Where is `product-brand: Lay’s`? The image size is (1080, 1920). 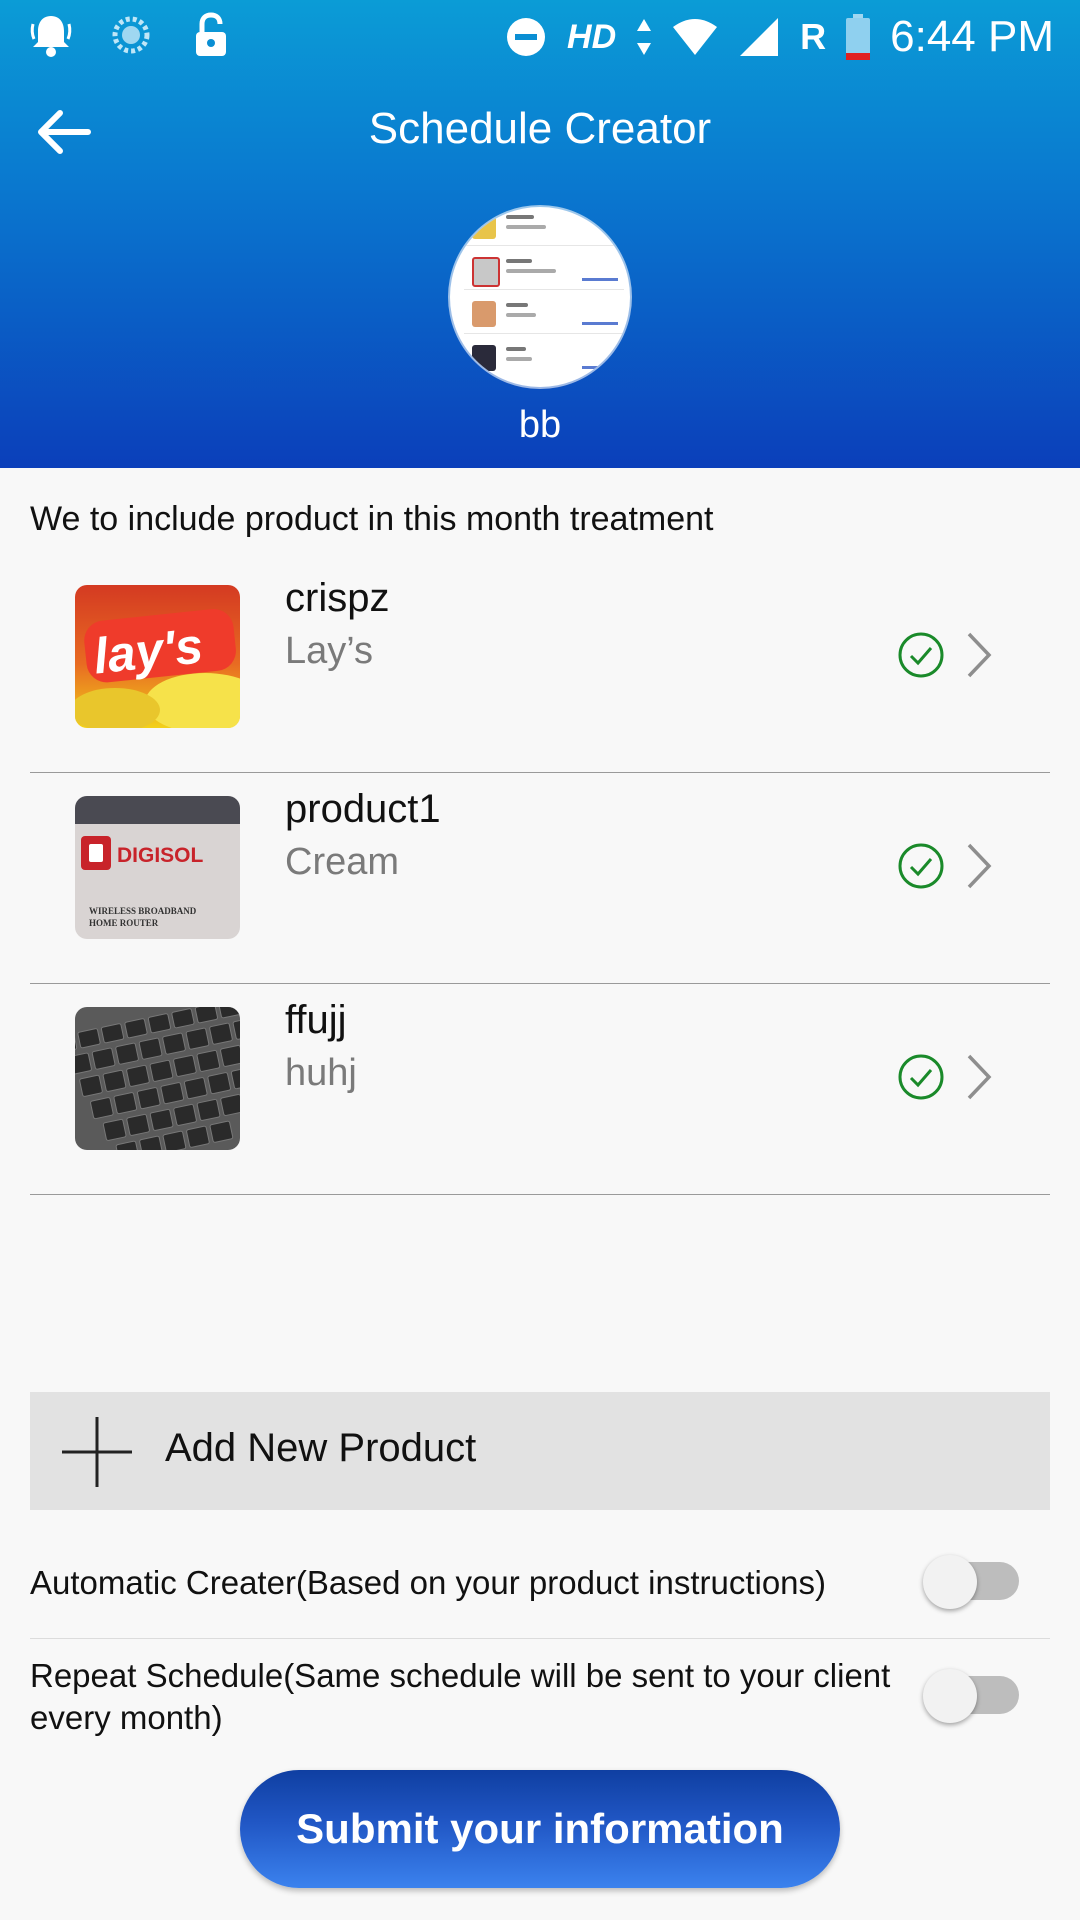
product-brand: Lay’s is located at coordinates (329, 651).